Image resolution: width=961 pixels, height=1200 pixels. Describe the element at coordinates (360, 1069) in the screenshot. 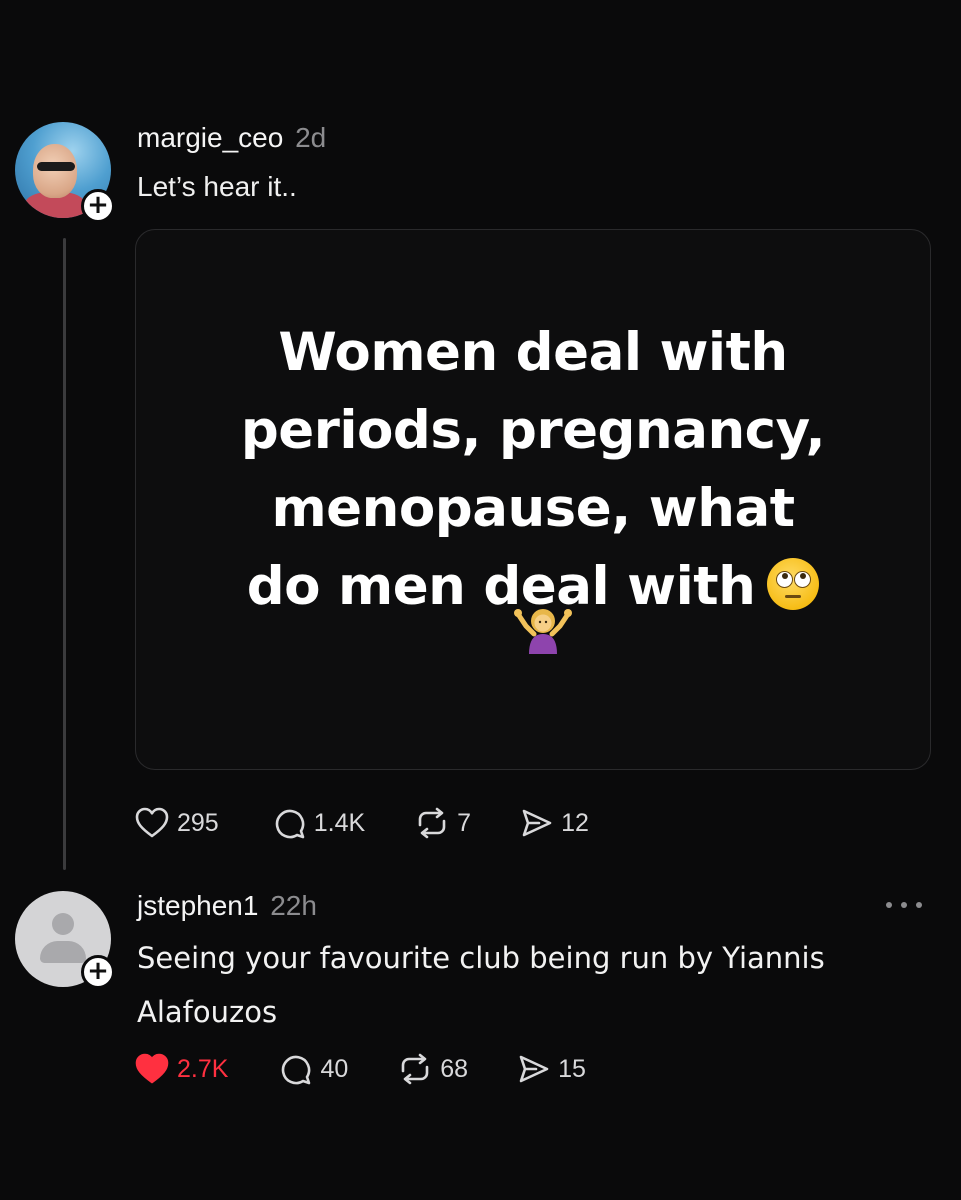

I see `reply-actions: 2.7K 40 68 15` at that location.